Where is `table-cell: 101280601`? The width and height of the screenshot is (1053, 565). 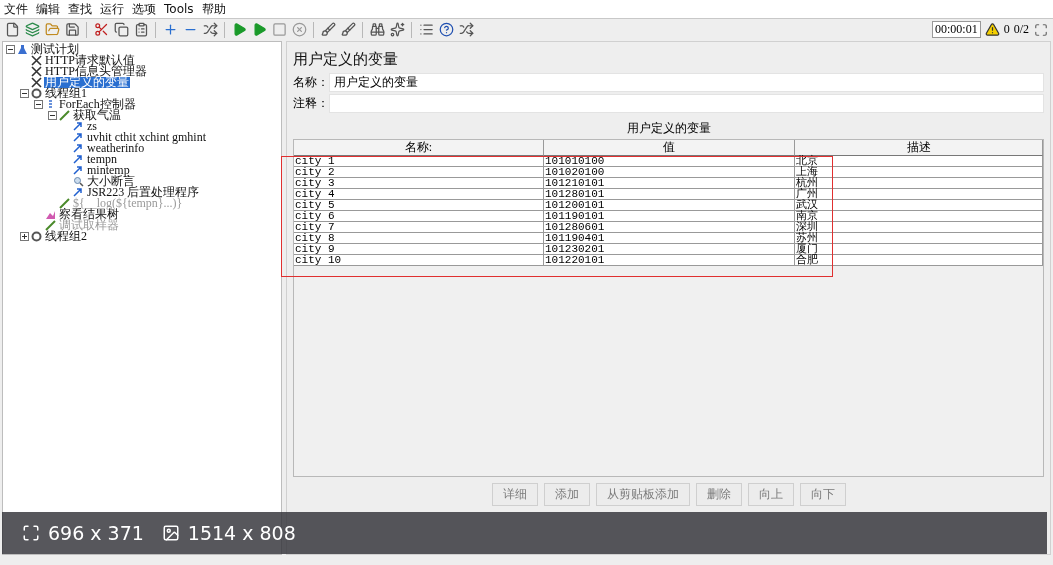
table-cell: 101280601 is located at coordinates (669, 227).